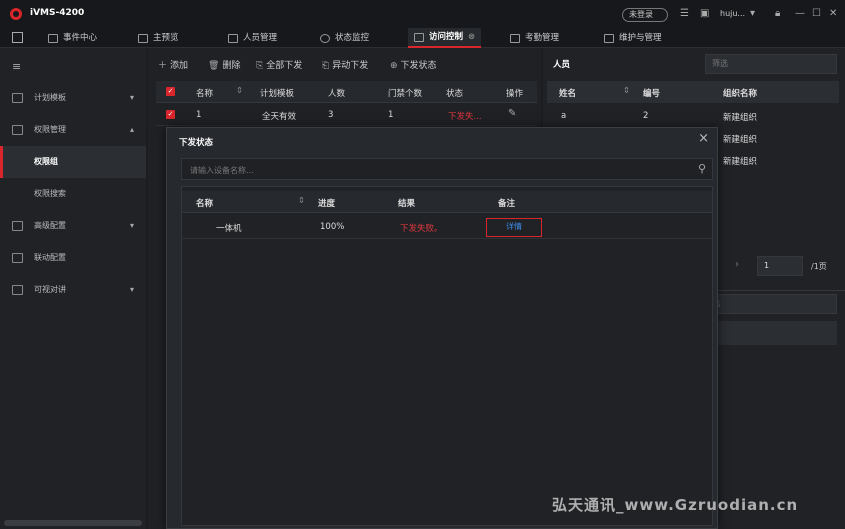 This screenshot has width=845, height=529. Describe the element at coordinates (279, 117) in the screenshot. I see `row-template: 全天有效` at that location.